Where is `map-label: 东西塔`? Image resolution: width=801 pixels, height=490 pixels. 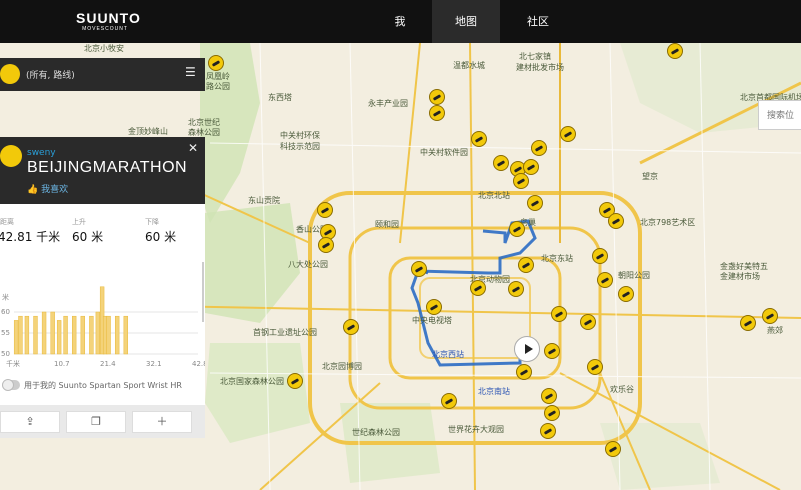
map-label: 东西塔 is located at coordinates (280, 97).